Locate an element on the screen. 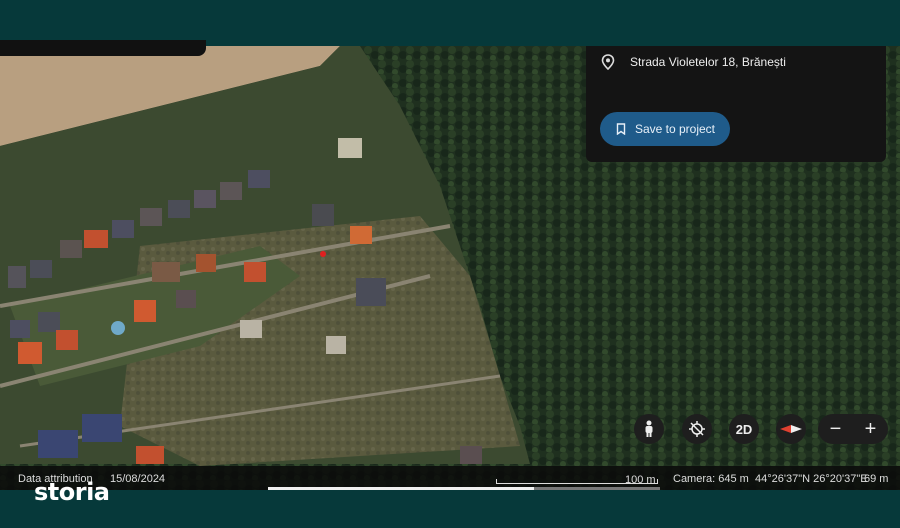  zoom-in-button: + is located at coordinates (871, 429).